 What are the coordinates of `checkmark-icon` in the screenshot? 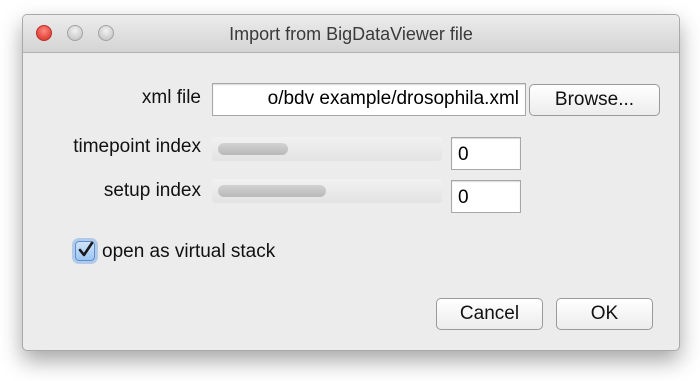 It's located at (86, 249).